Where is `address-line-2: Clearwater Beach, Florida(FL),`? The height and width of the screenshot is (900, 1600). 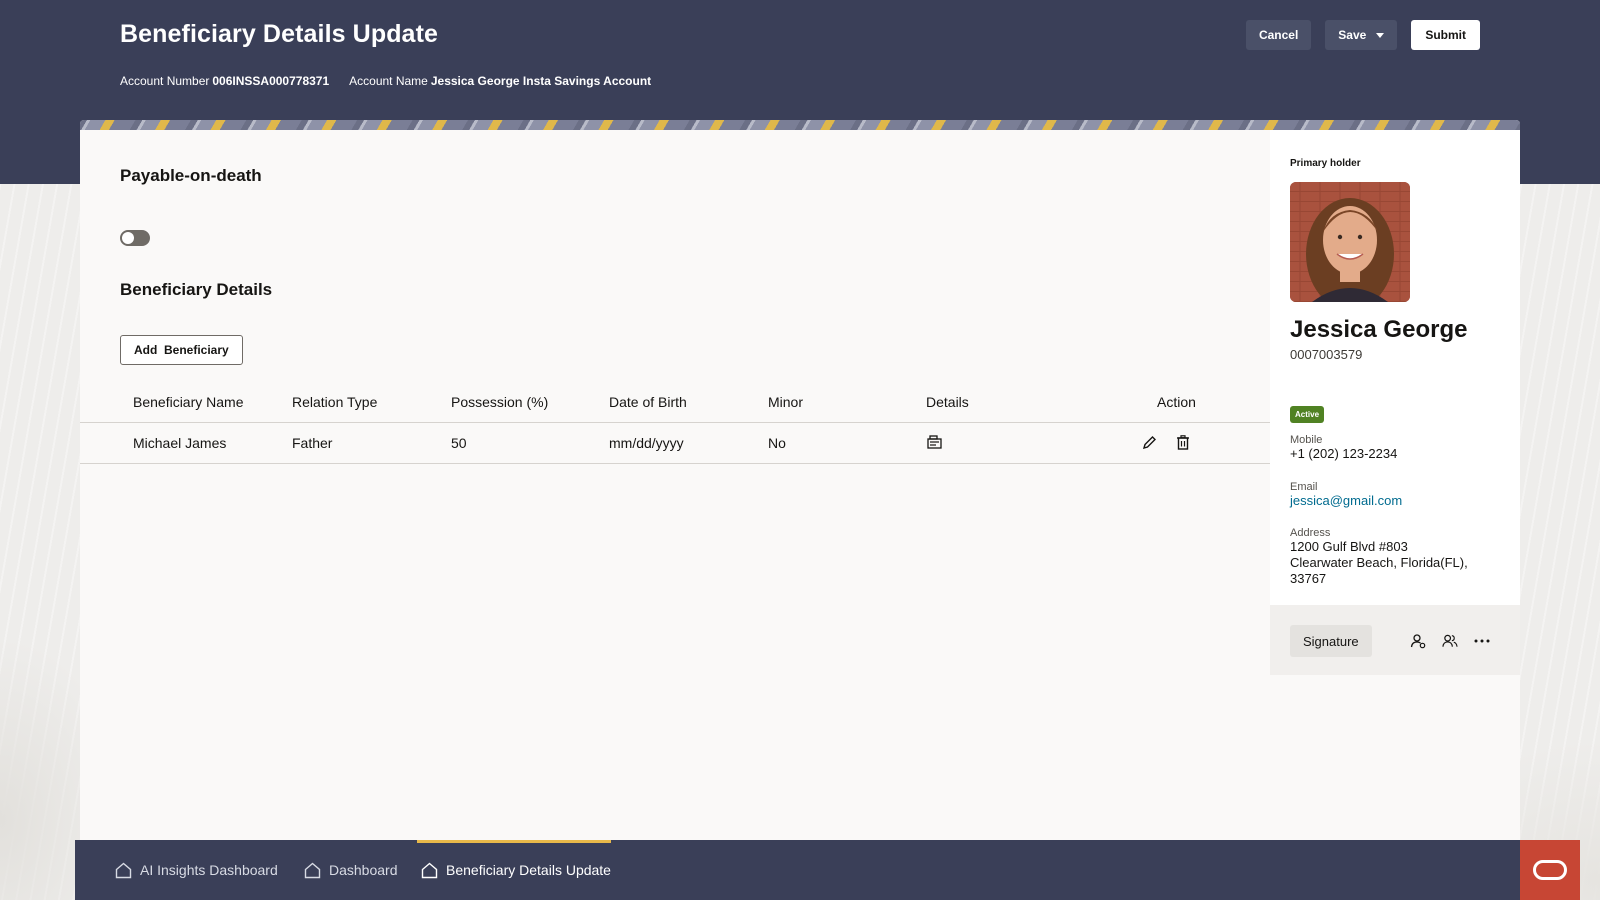
address-line-2: Clearwater Beach, Florida(FL), is located at coordinates (1379, 562).